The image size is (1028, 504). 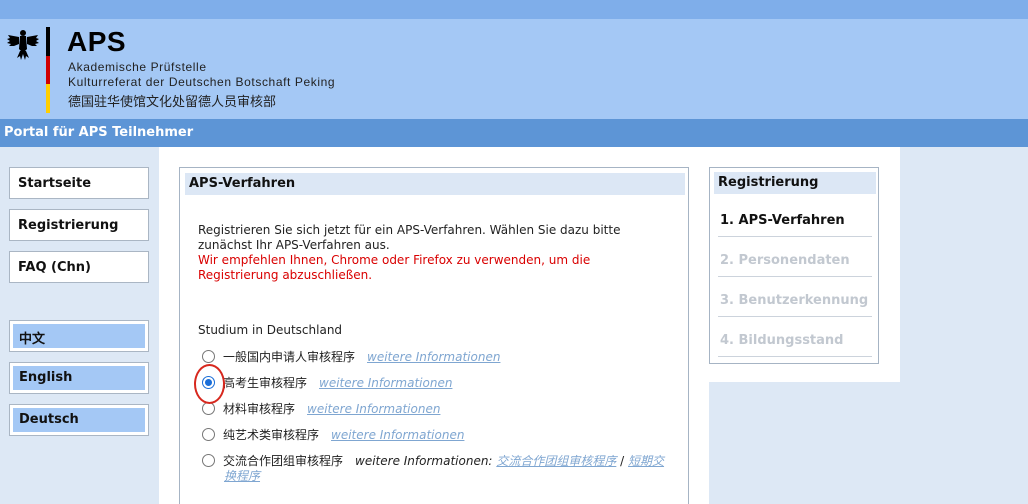 I want to click on lang-chinese-label: 中文, so click(x=79, y=336).